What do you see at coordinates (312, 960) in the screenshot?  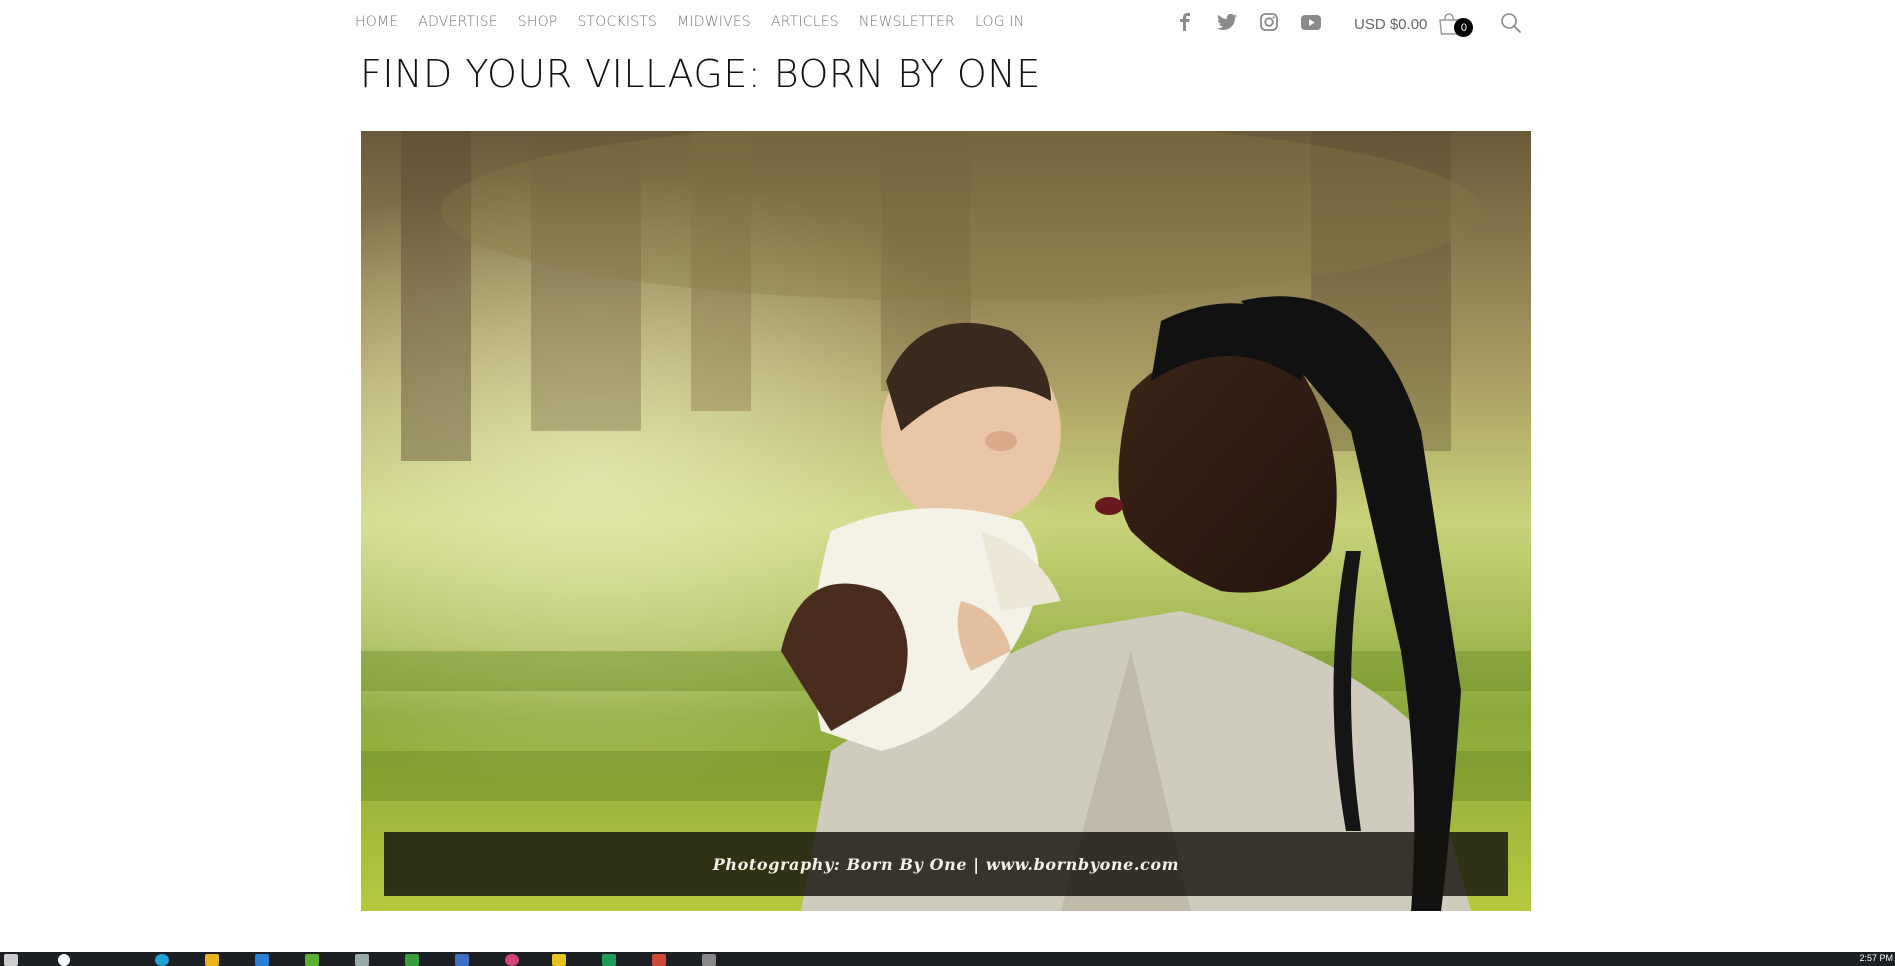 I see `app-green-icon` at bounding box center [312, 960].